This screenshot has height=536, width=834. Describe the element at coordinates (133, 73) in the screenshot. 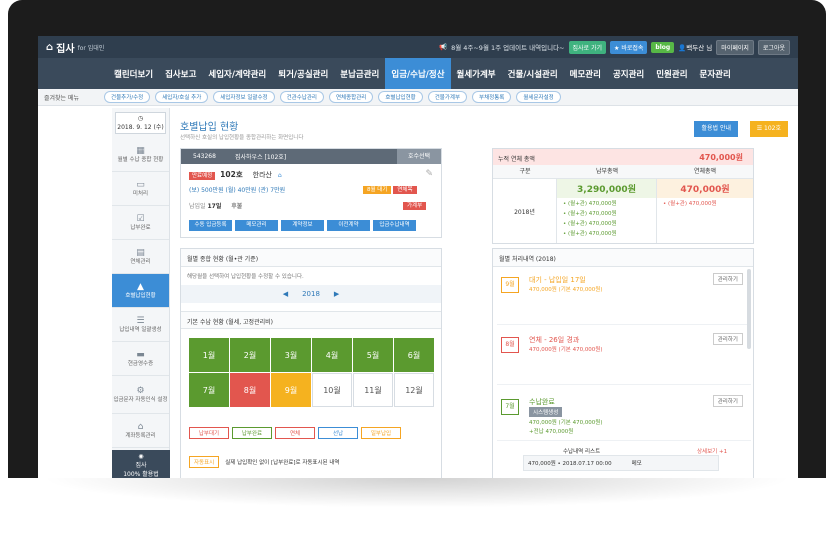

I see `nav-item-0: 캘린더보기` at that location.